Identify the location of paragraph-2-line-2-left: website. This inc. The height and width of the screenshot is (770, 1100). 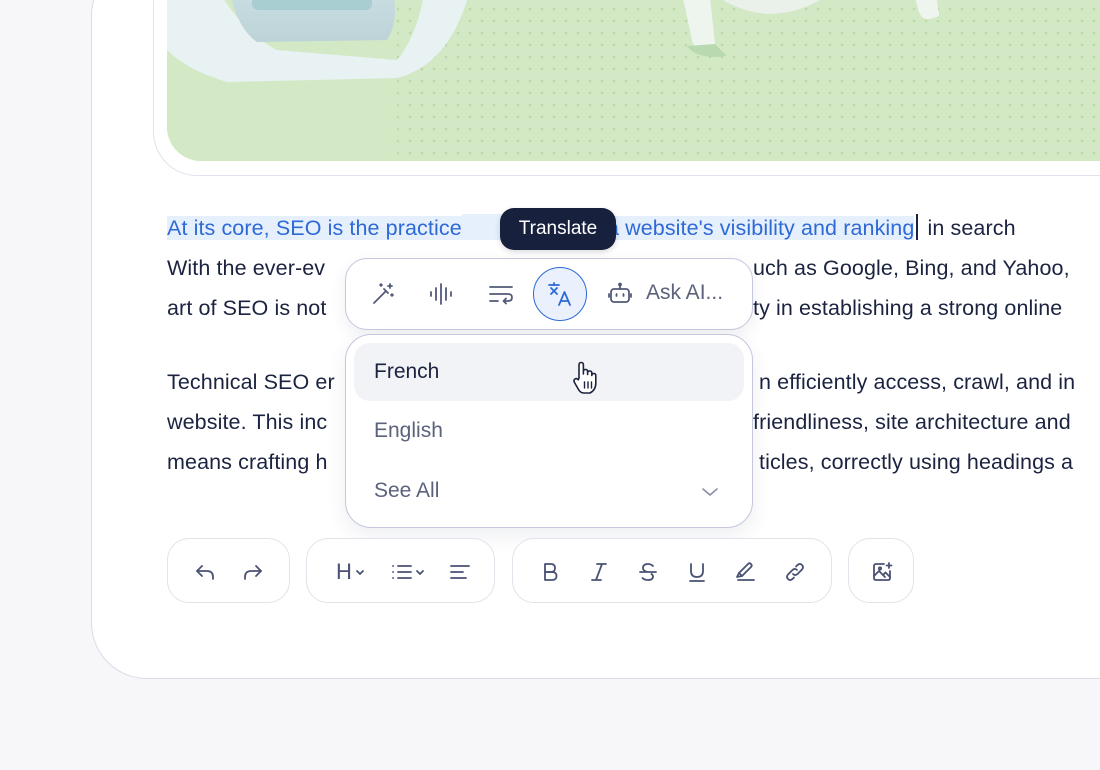
(247, 422).